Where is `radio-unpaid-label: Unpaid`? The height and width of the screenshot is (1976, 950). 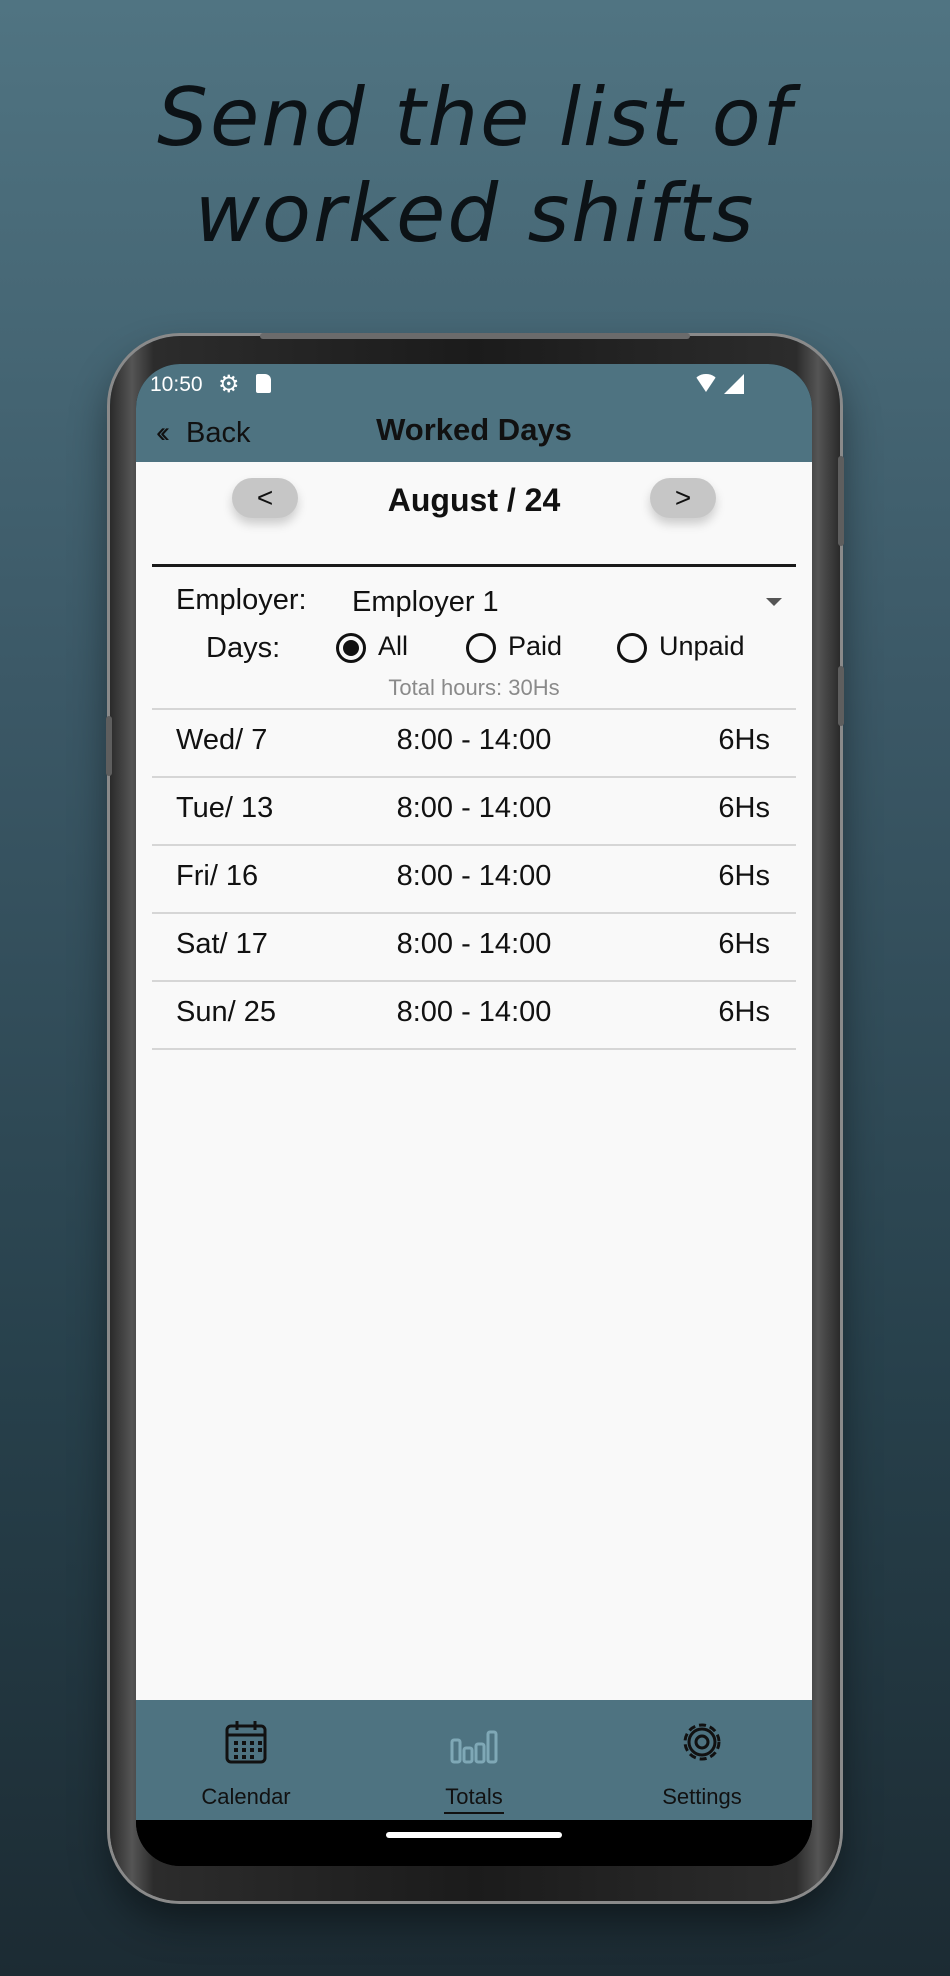
radio-unpaid-label: Unpaid is located at coordinates (702, 646).